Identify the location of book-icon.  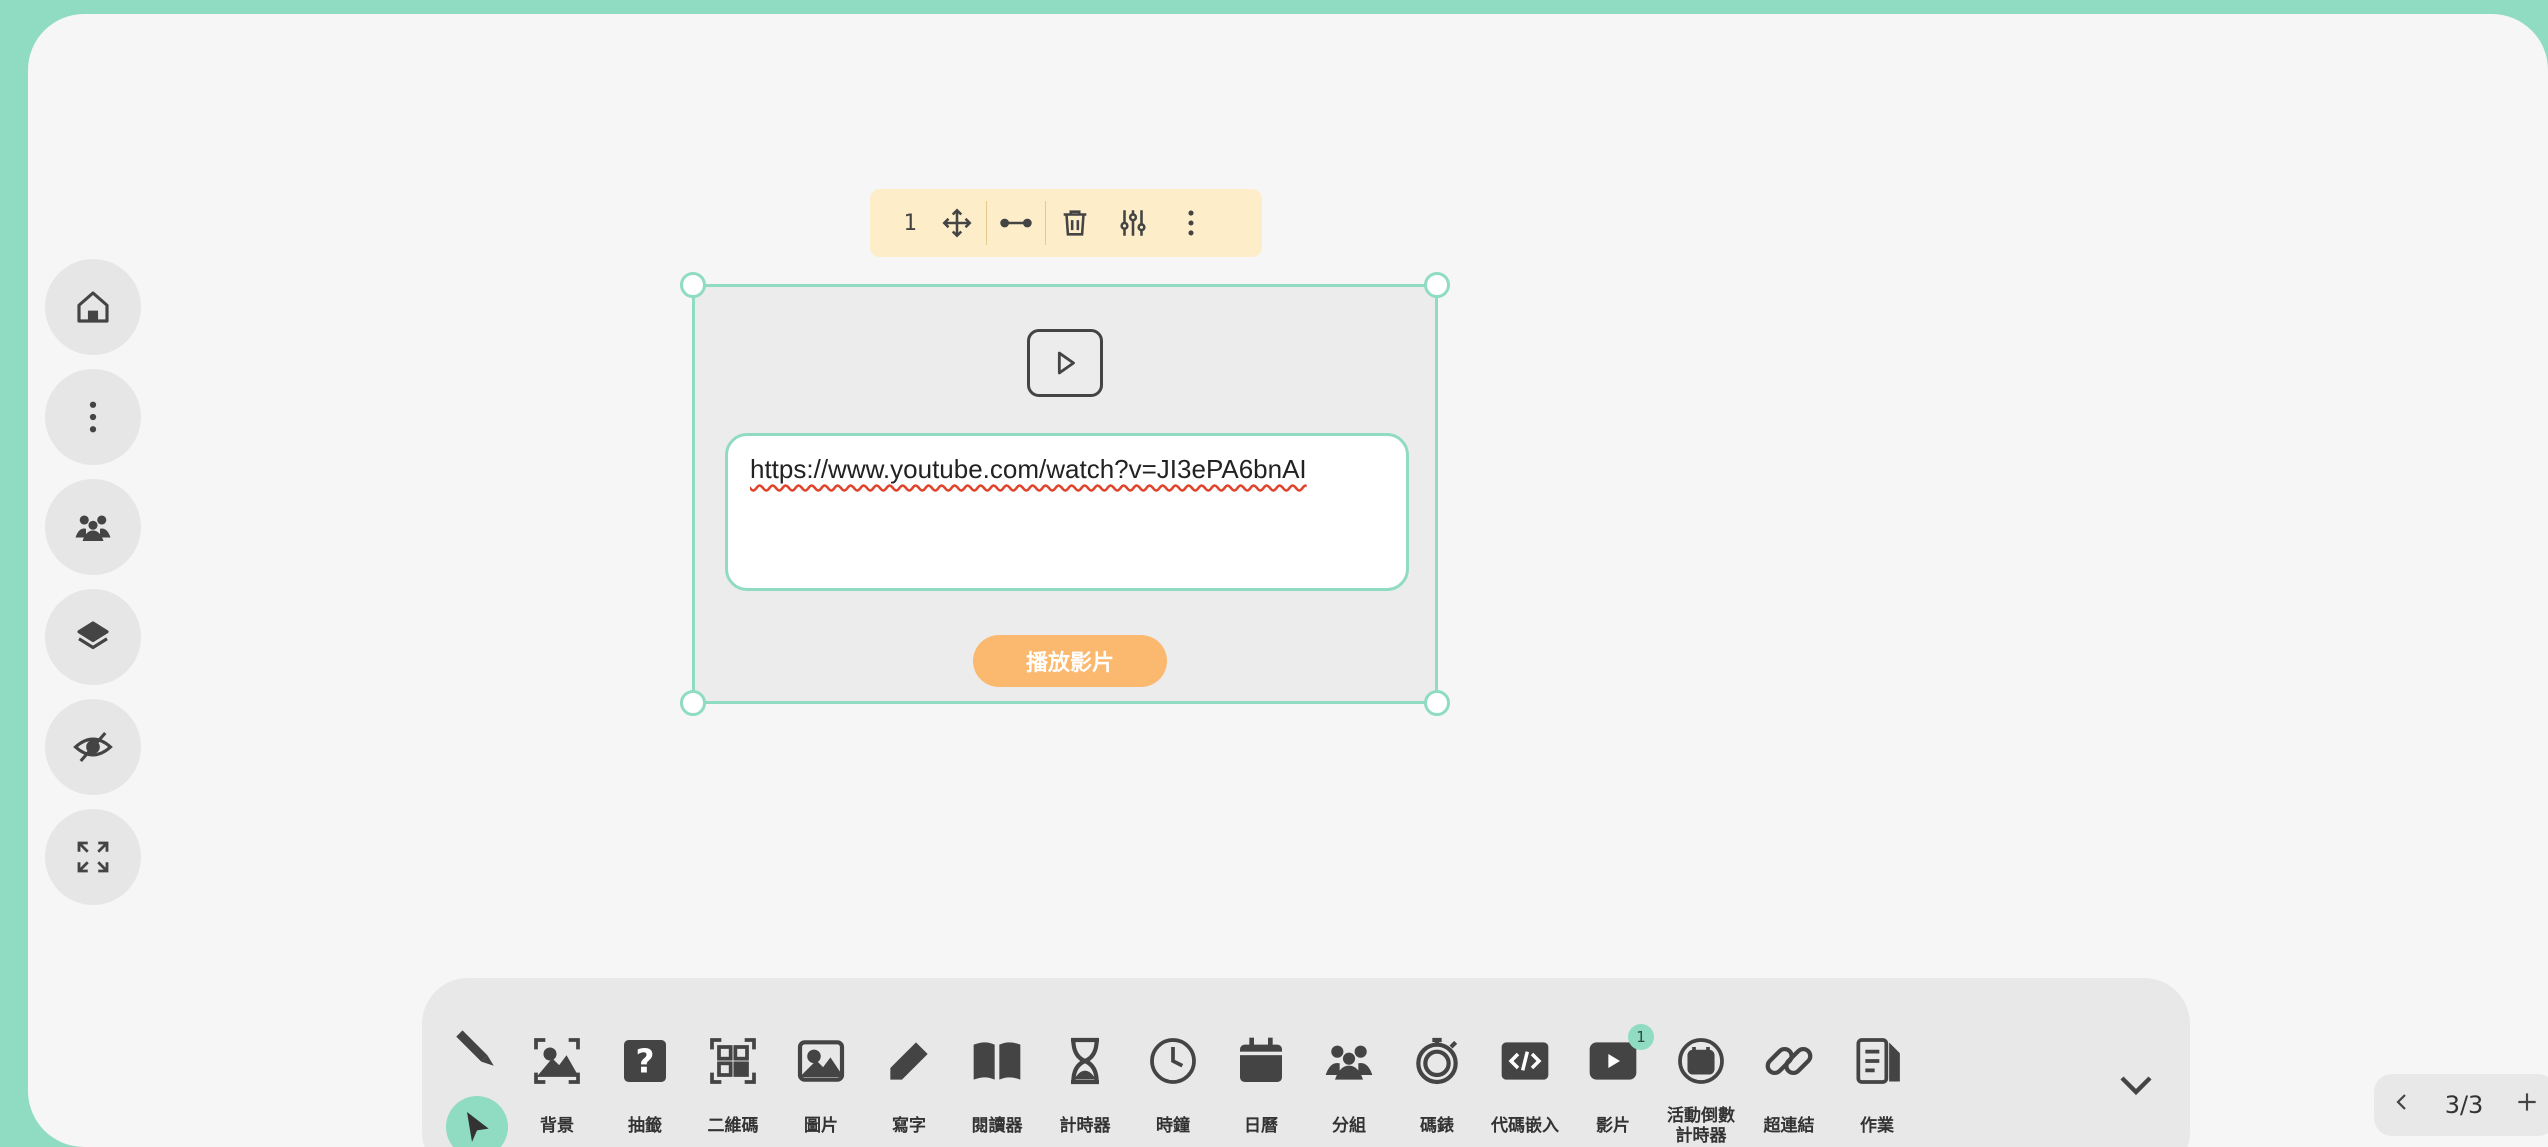
(997, 1061).